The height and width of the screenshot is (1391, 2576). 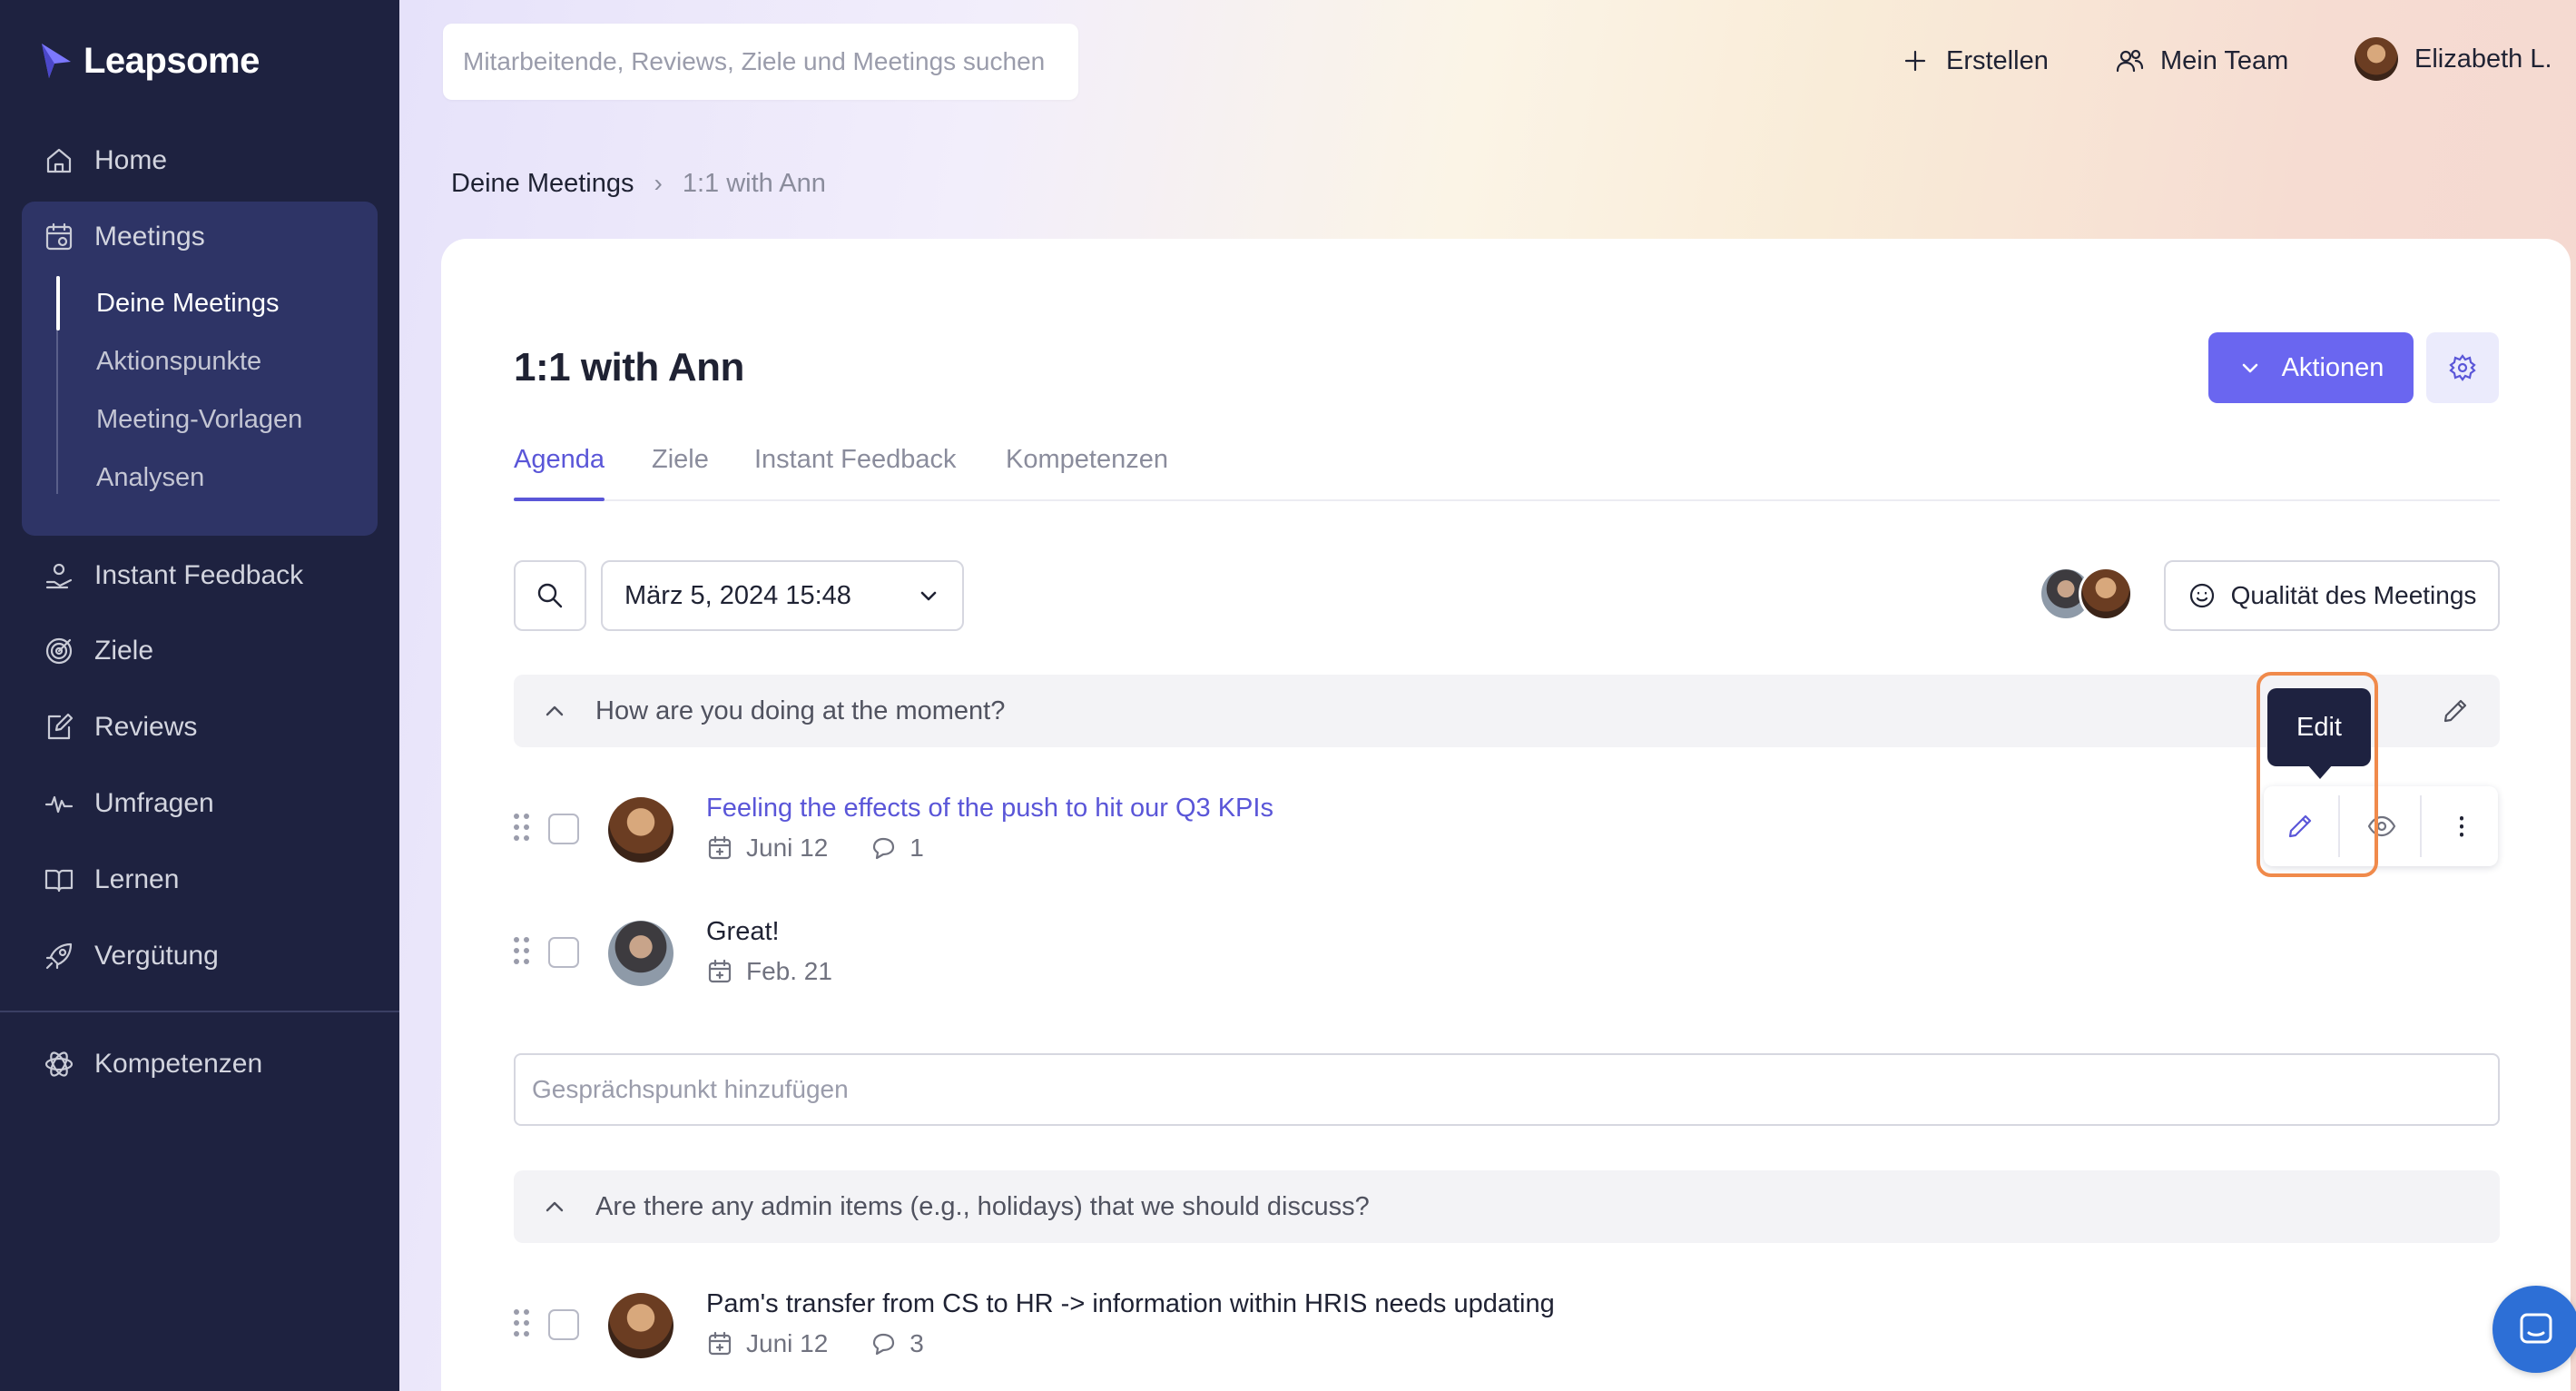 What do you see at coordinates (124, 237) in the screenshot?
I see `sidebar-item-meetings: Meetings` at bounding box center [124, 237].